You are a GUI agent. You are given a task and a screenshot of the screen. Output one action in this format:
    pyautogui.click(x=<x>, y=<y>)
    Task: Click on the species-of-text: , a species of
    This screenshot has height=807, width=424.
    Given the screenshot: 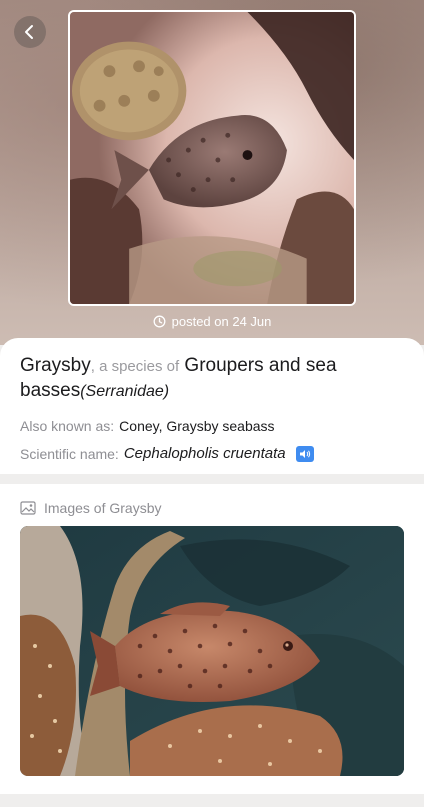 What is the action you would take?
    pyautogui.click(x=135, y=366)
    